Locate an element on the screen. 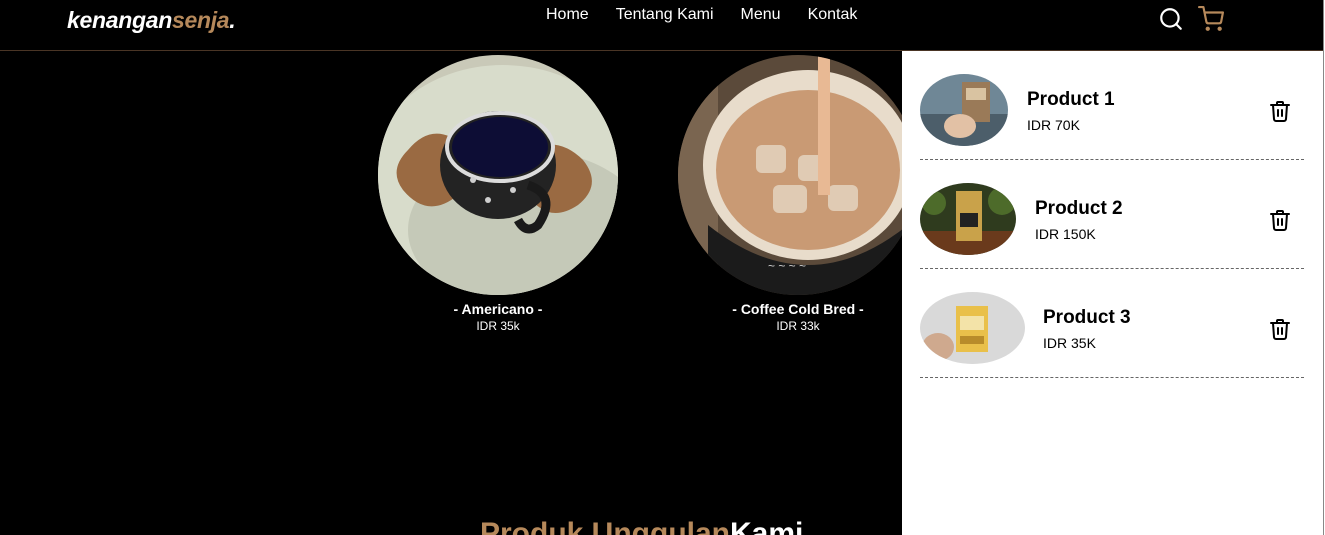 Image resolution: width=1325 pixels, height=535 pixels. product-2-image is located at coordinates (968, 219).